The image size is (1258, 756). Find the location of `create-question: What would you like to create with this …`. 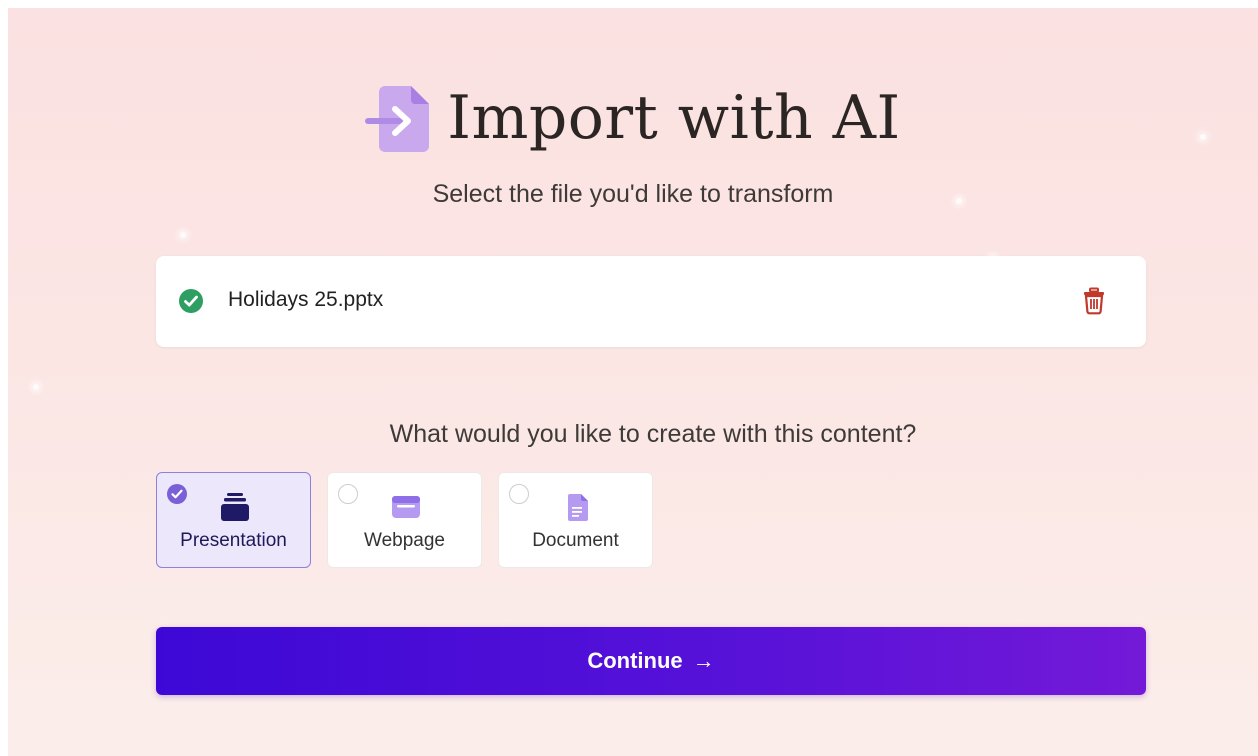

create-question: What would you like to create with this … is located at coordinates (653, 434).